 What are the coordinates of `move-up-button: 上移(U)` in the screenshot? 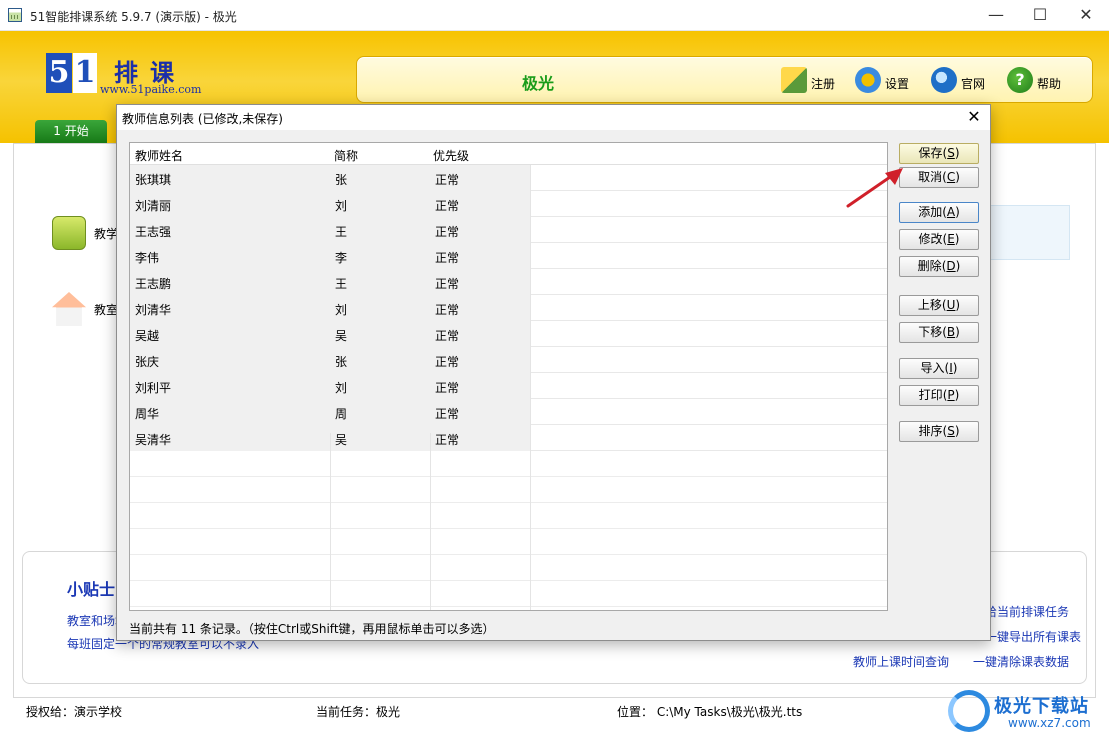 It's located at (939, 305).